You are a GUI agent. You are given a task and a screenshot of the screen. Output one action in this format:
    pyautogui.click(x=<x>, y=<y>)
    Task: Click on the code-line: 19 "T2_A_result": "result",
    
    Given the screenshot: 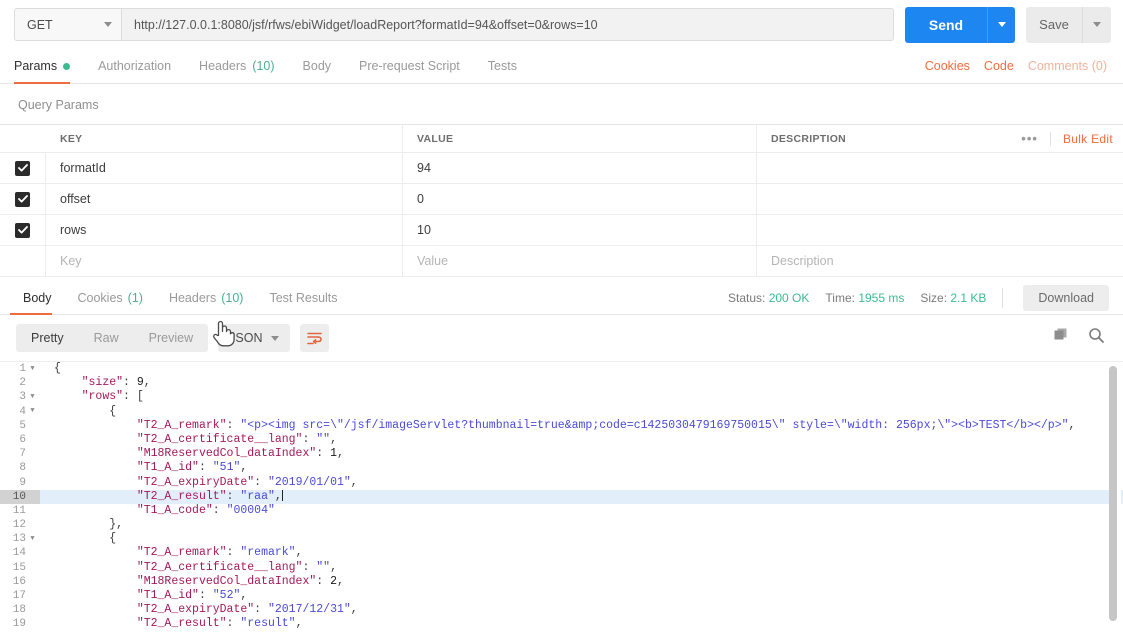 What is the action you would take?
    pyautogui.click(x=561, y=624)
    